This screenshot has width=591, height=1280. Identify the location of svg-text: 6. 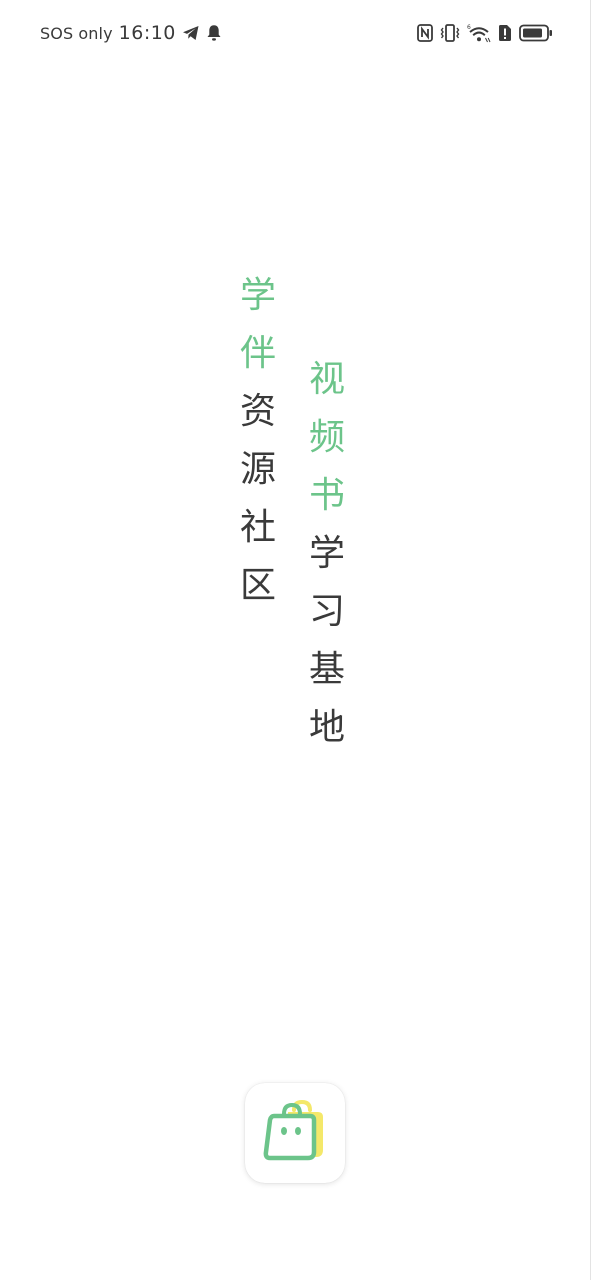
(469, 27).